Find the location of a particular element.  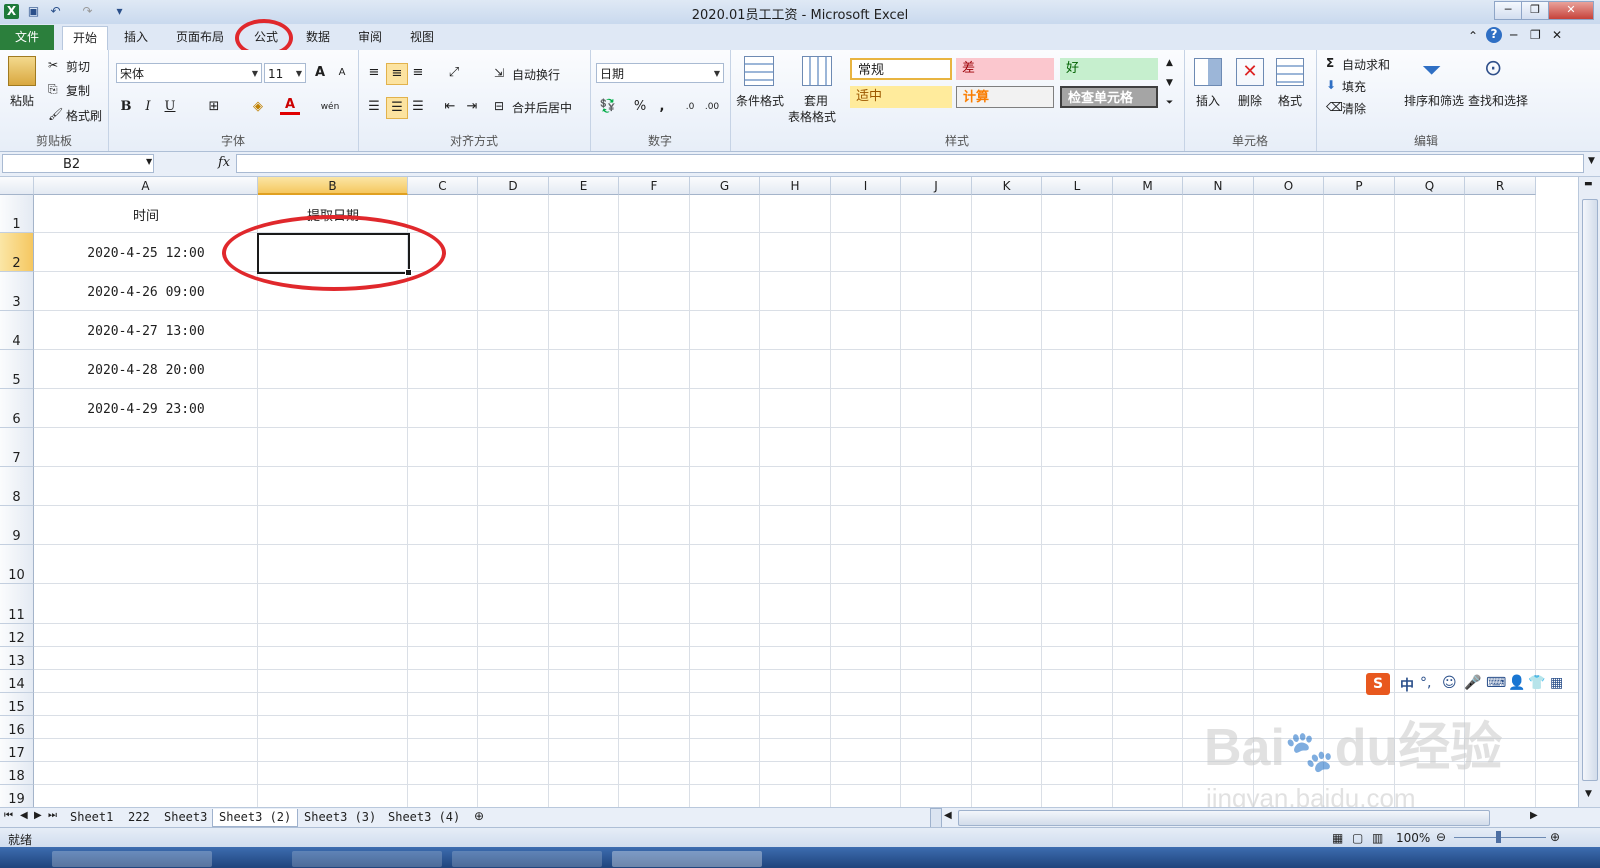

italic-button: I is located at coordinates (148, 107).